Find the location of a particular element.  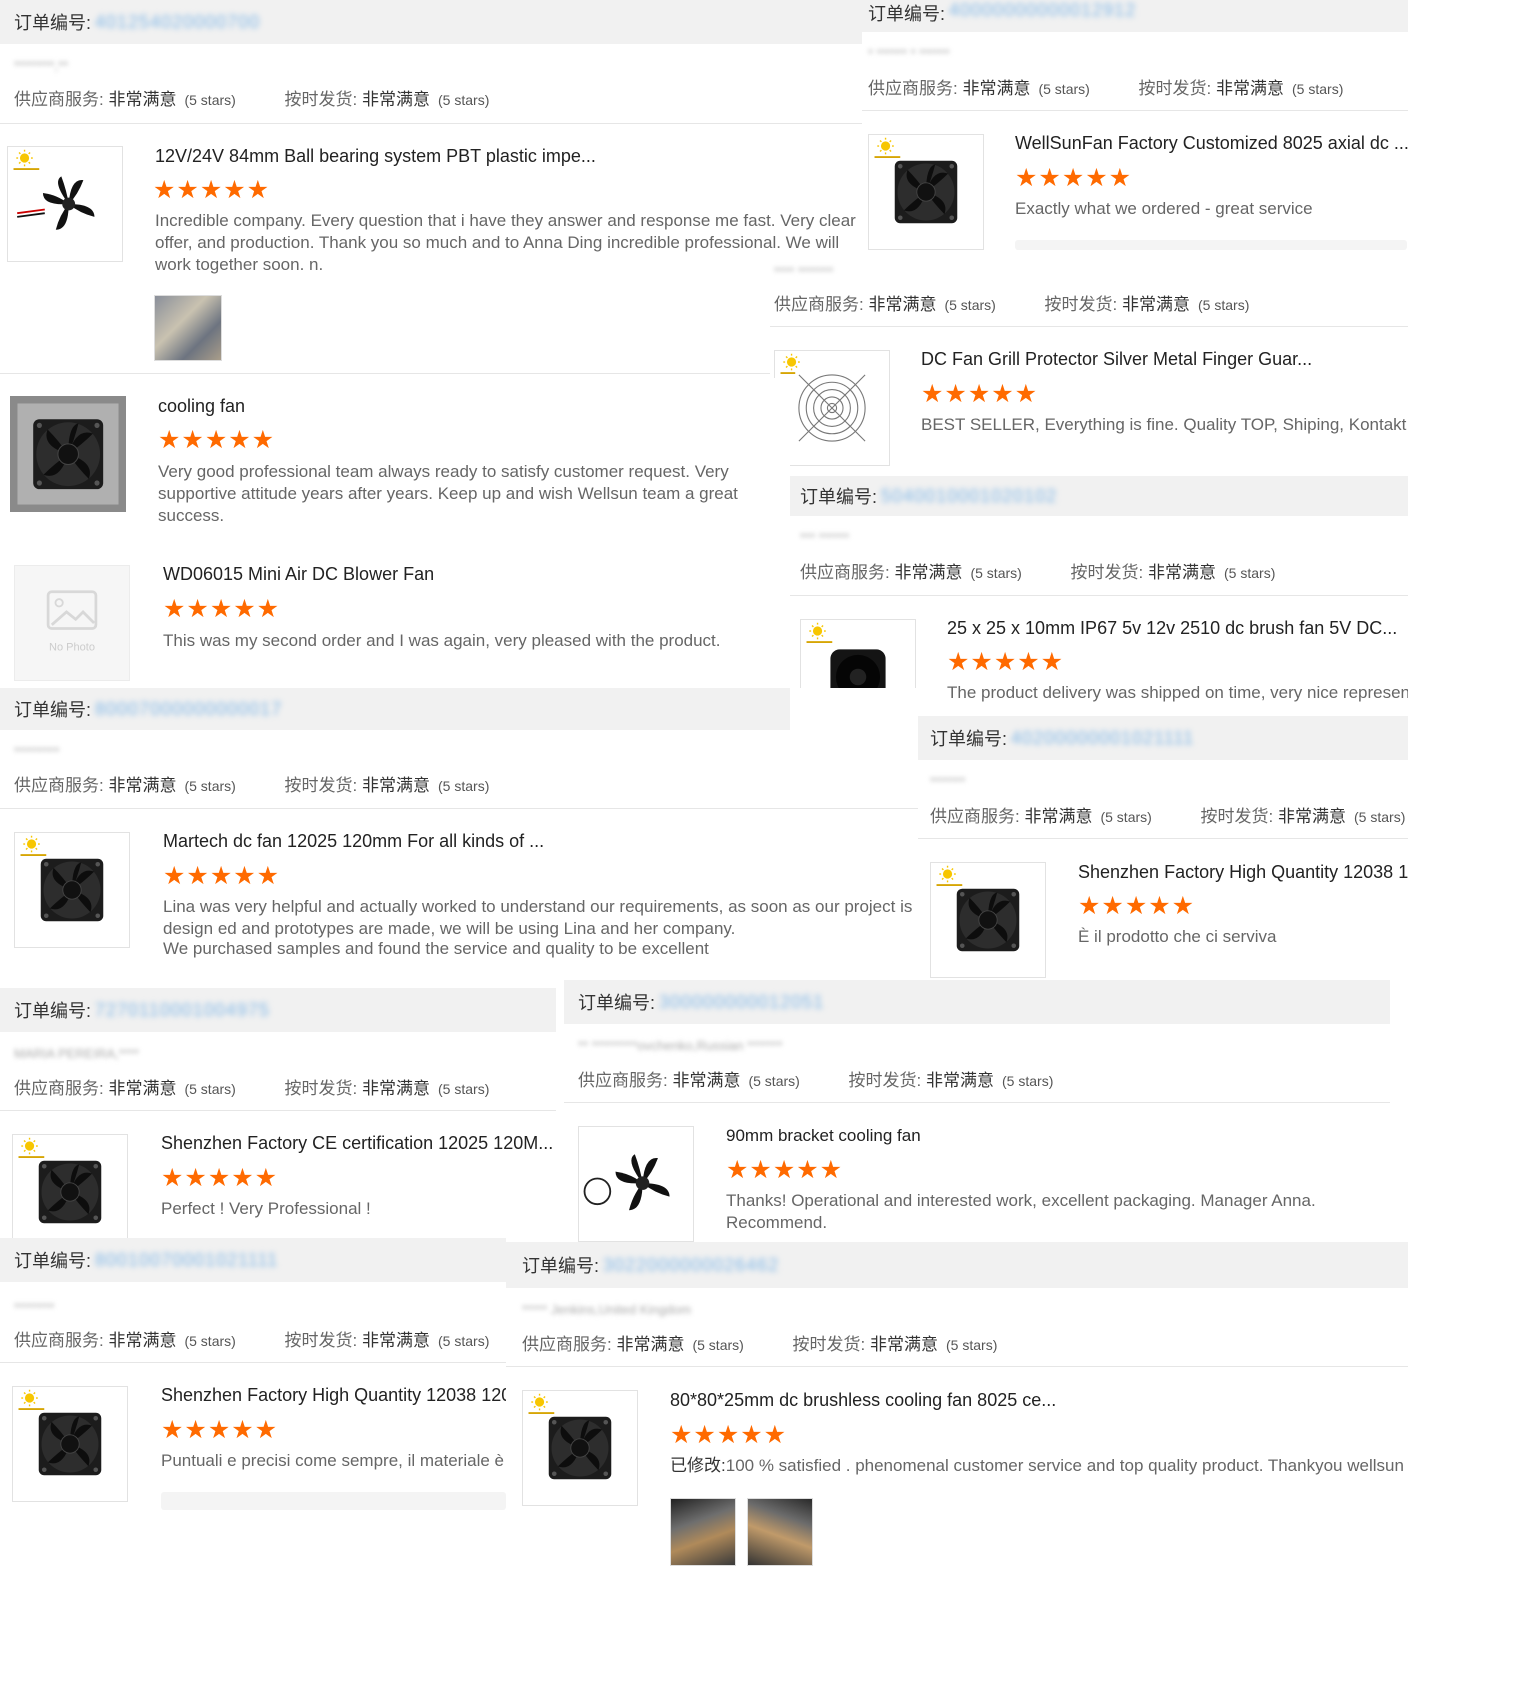

placeholder-bar is located at coordinates (1211, 245).